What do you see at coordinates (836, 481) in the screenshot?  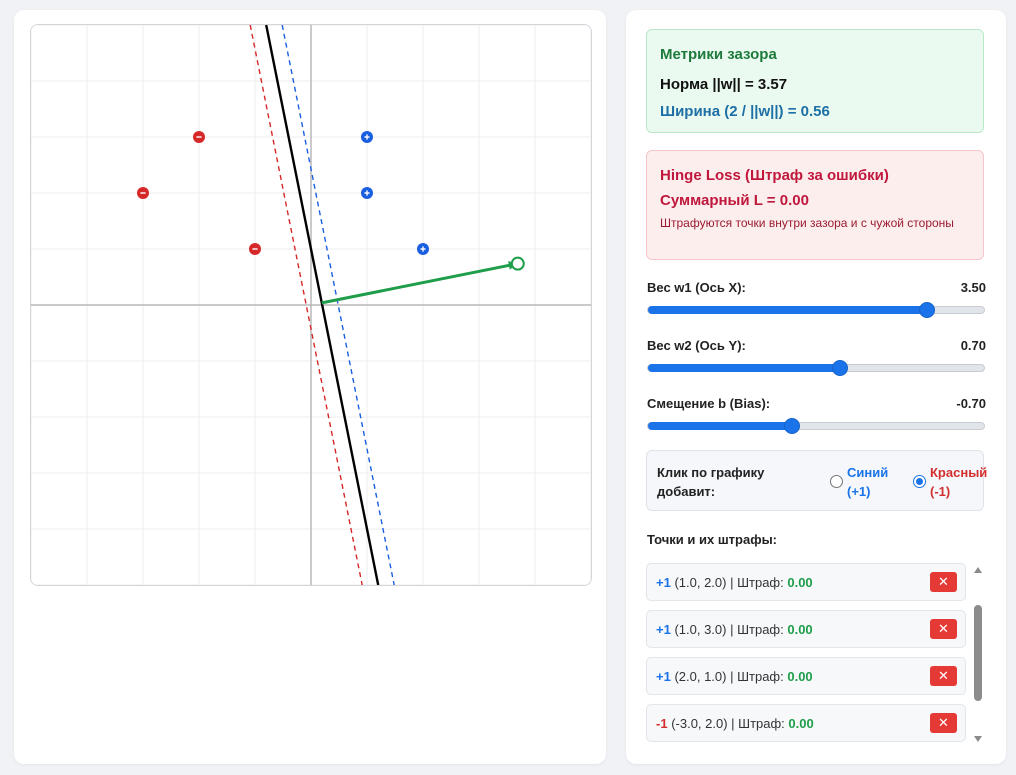 I see `radio-blue` at bounding box center [836, 481].